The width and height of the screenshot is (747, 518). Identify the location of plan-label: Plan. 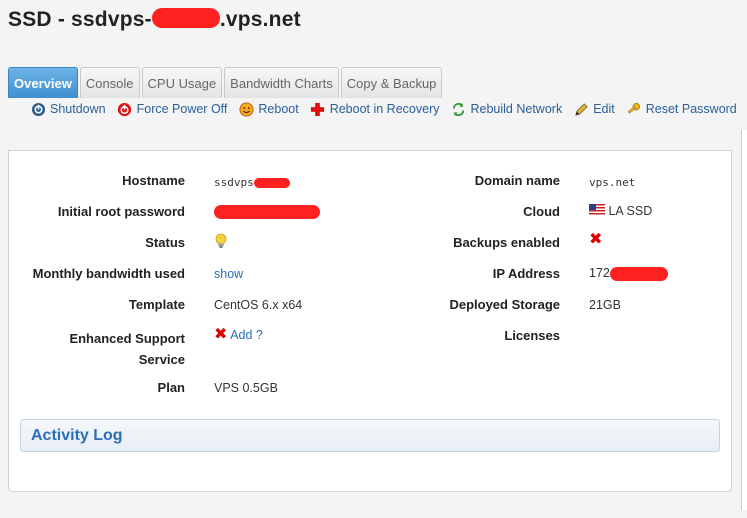
(171, 387).